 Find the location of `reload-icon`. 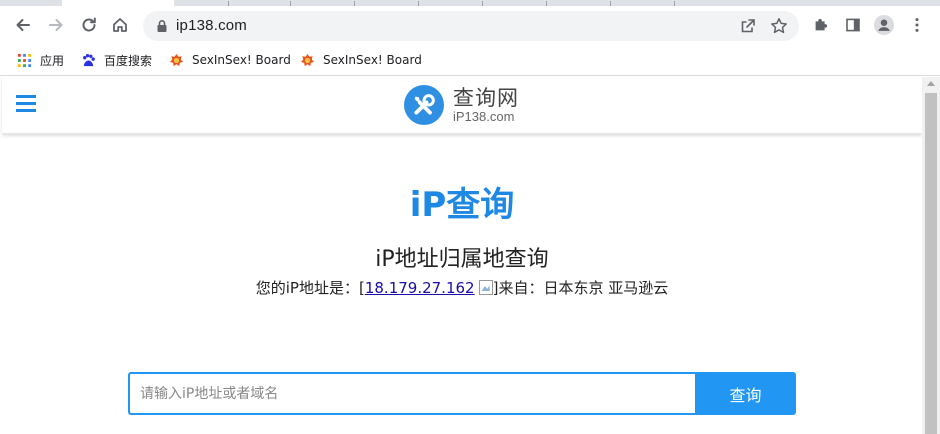

reload-icon is located at coordinates (89, 24).